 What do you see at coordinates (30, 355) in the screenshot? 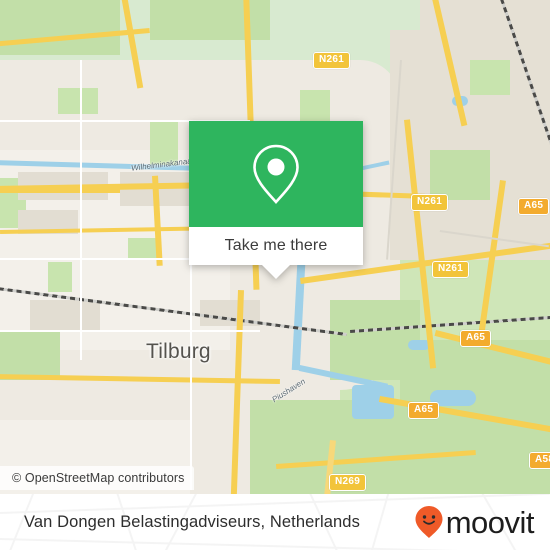
I see `map-forest-sw` at bounding box center [30, 355].